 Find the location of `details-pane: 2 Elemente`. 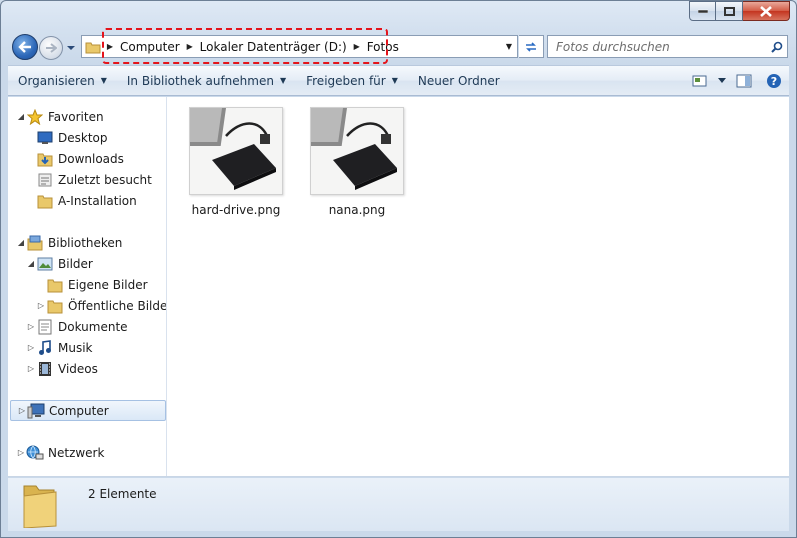

details-pane: 2 Elemente is located at coordinates (398, 504).